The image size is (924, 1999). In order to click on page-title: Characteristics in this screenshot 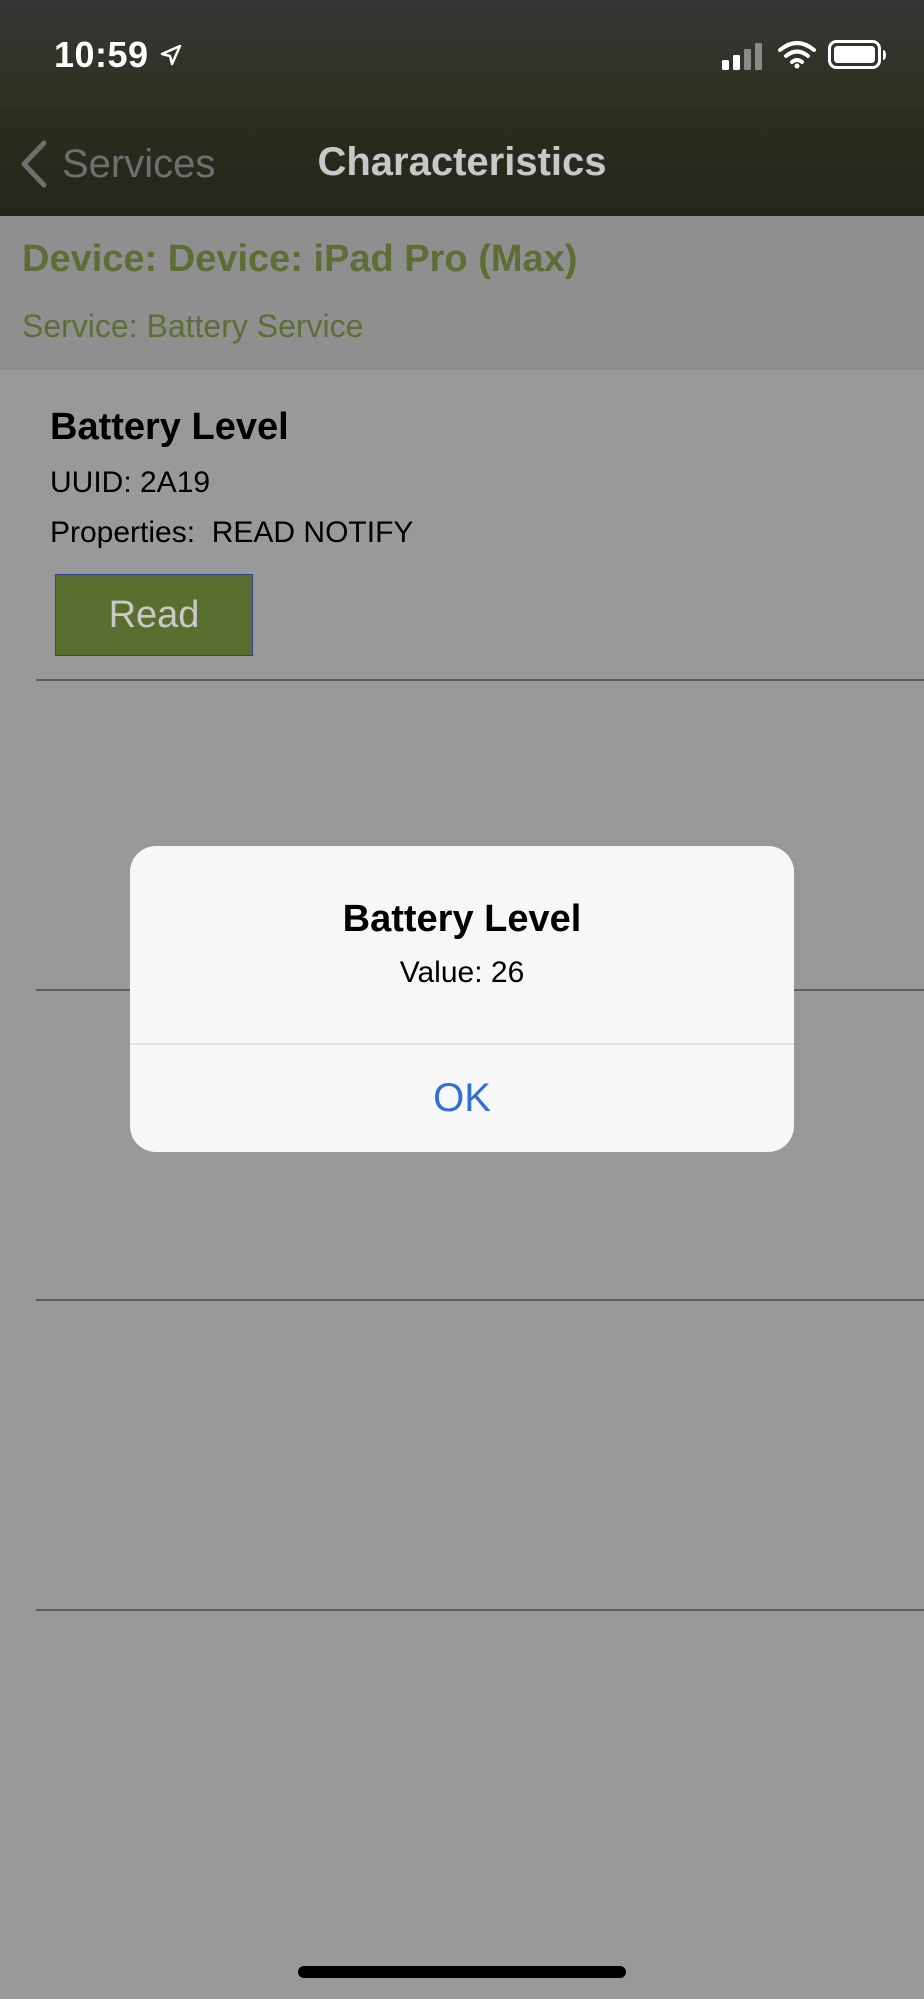, I will do `click(462, 162)`.